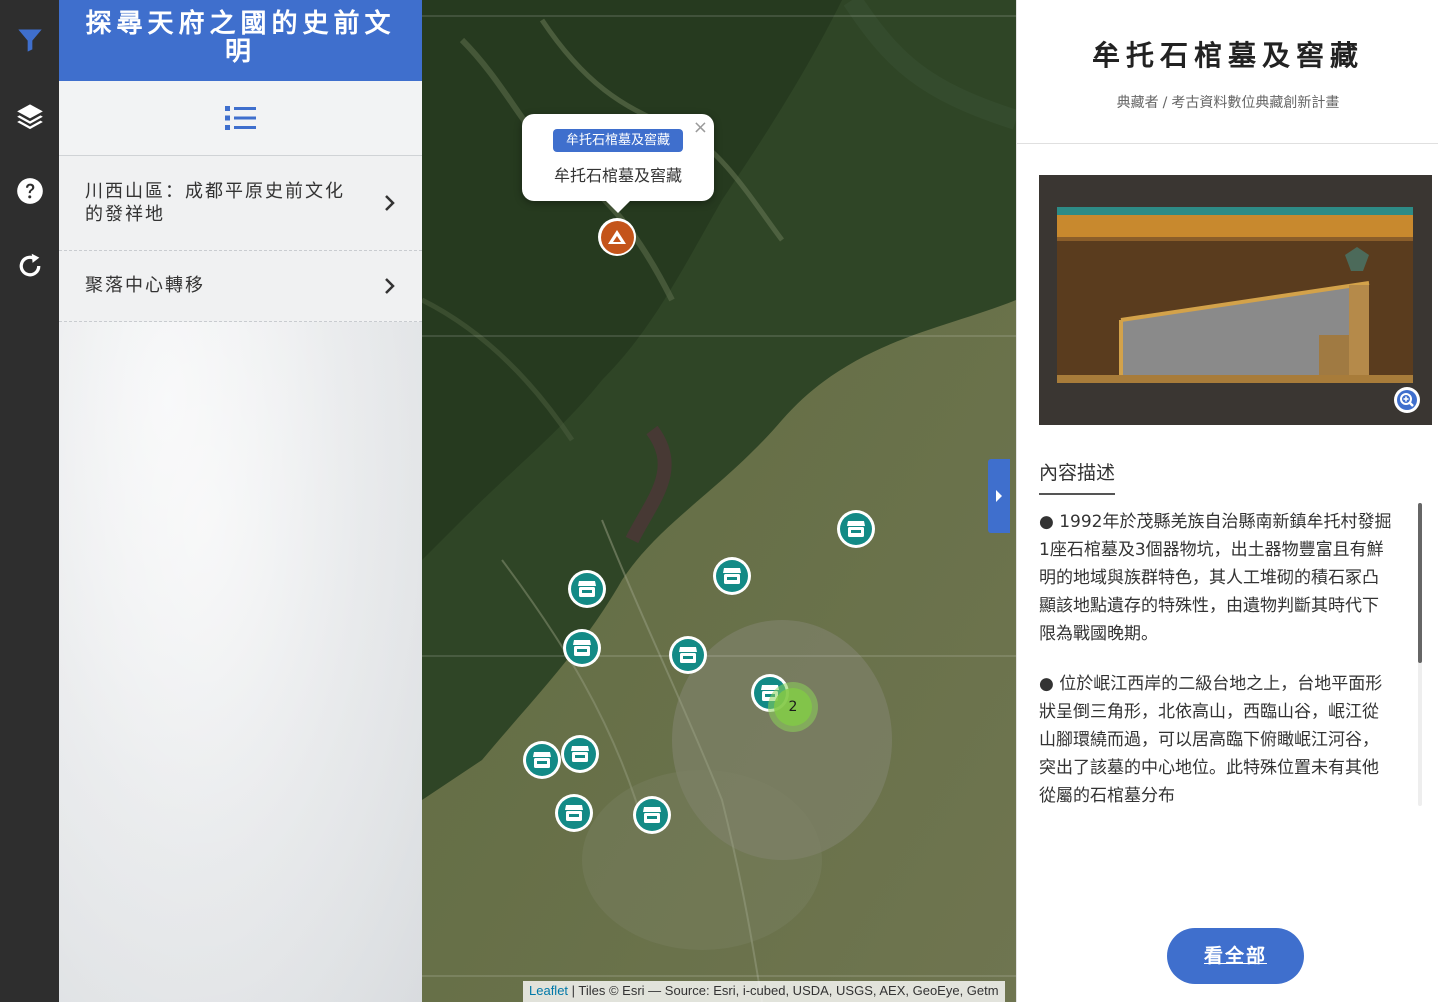 This screenshot has height=1002, width=1438. What do you see at coordinates (1255, 103) in the screenshot?
I see `breadcrumb-owner: 考古資料數位典藏創新計畫` at bounding box center [1255, 103].